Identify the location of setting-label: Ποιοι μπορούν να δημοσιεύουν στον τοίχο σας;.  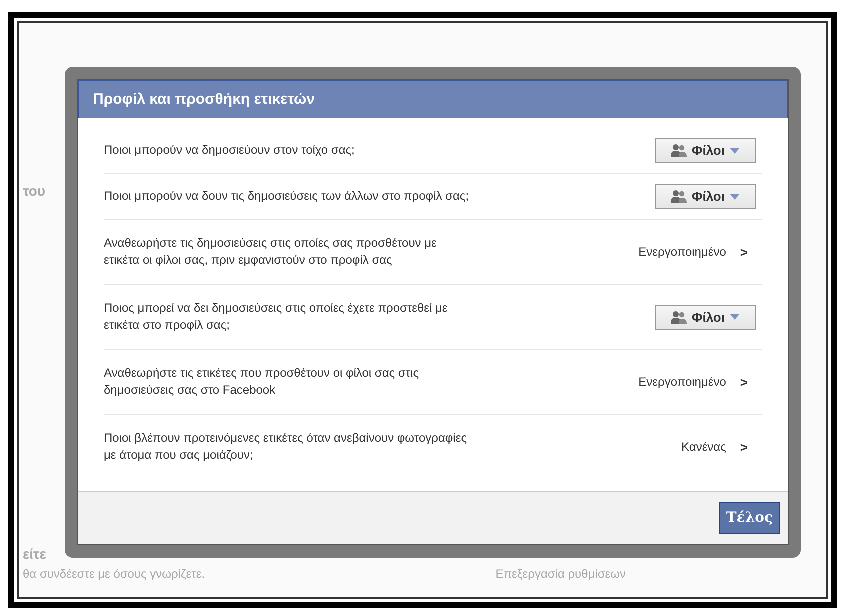
(229, 150).